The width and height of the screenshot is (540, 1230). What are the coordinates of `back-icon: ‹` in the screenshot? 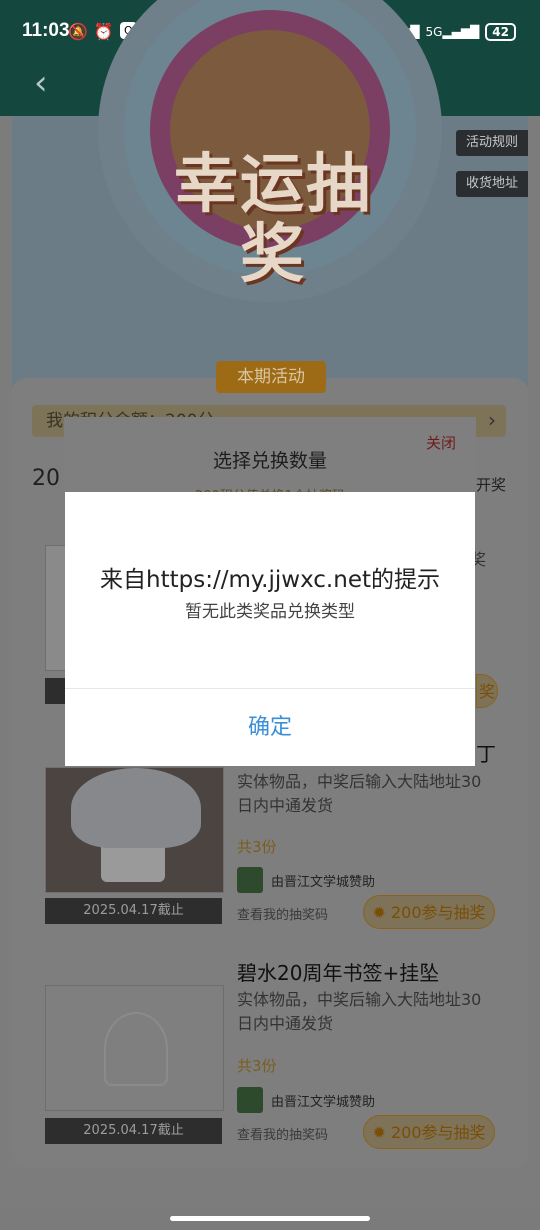 It's located at (49, 83).